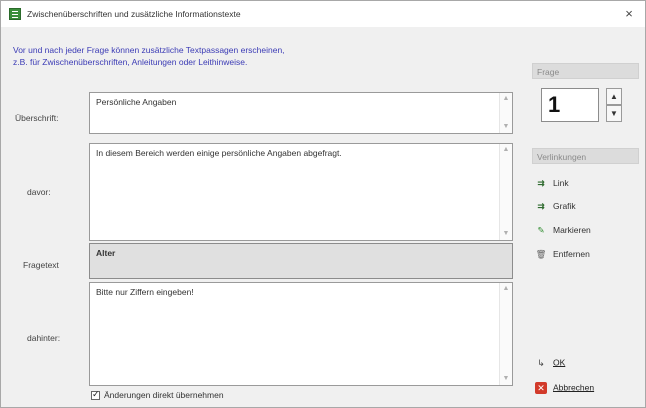 The height and width of the screenshot is (408, 646). I want to click on markieren-button: ✎ Markieren, so click(563, 230).